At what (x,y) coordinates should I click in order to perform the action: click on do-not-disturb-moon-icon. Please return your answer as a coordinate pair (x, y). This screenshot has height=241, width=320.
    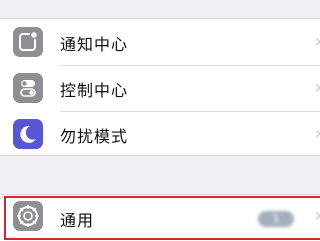
    Looking at the image, I should click on (28, 134).